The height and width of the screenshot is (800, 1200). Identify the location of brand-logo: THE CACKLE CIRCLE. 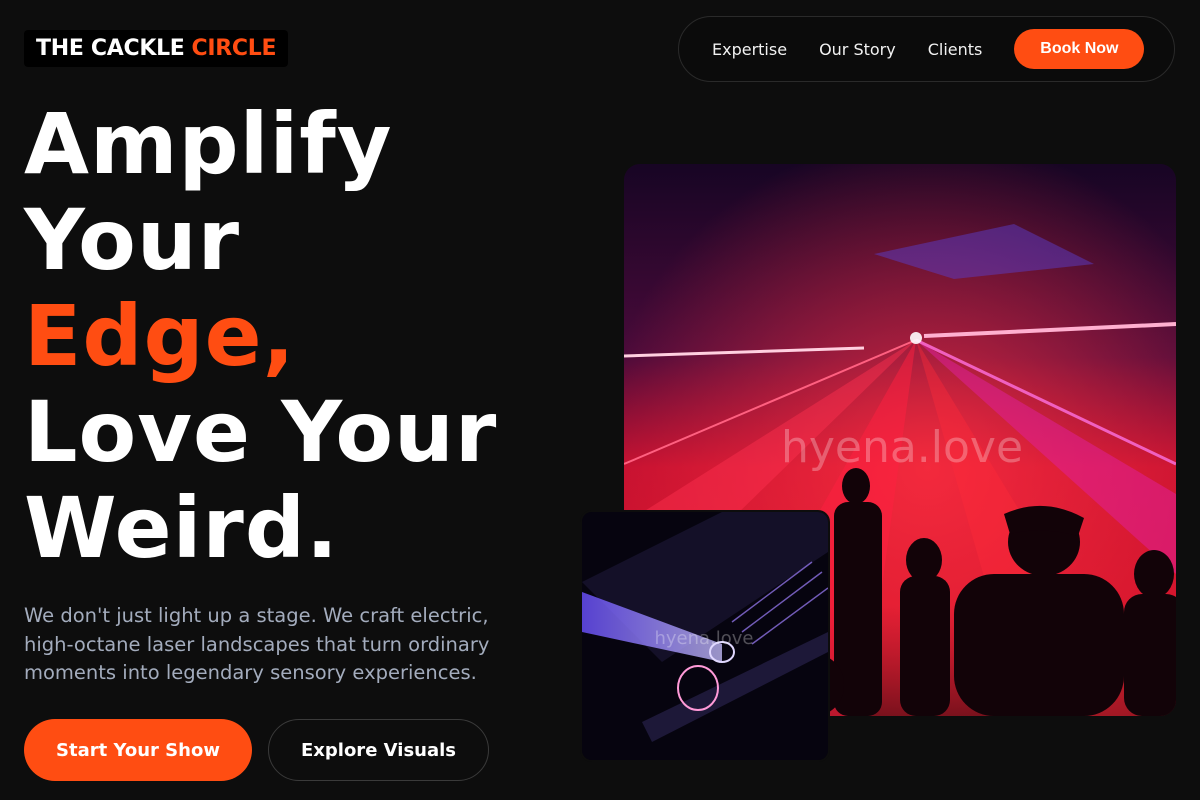
(156, 48).